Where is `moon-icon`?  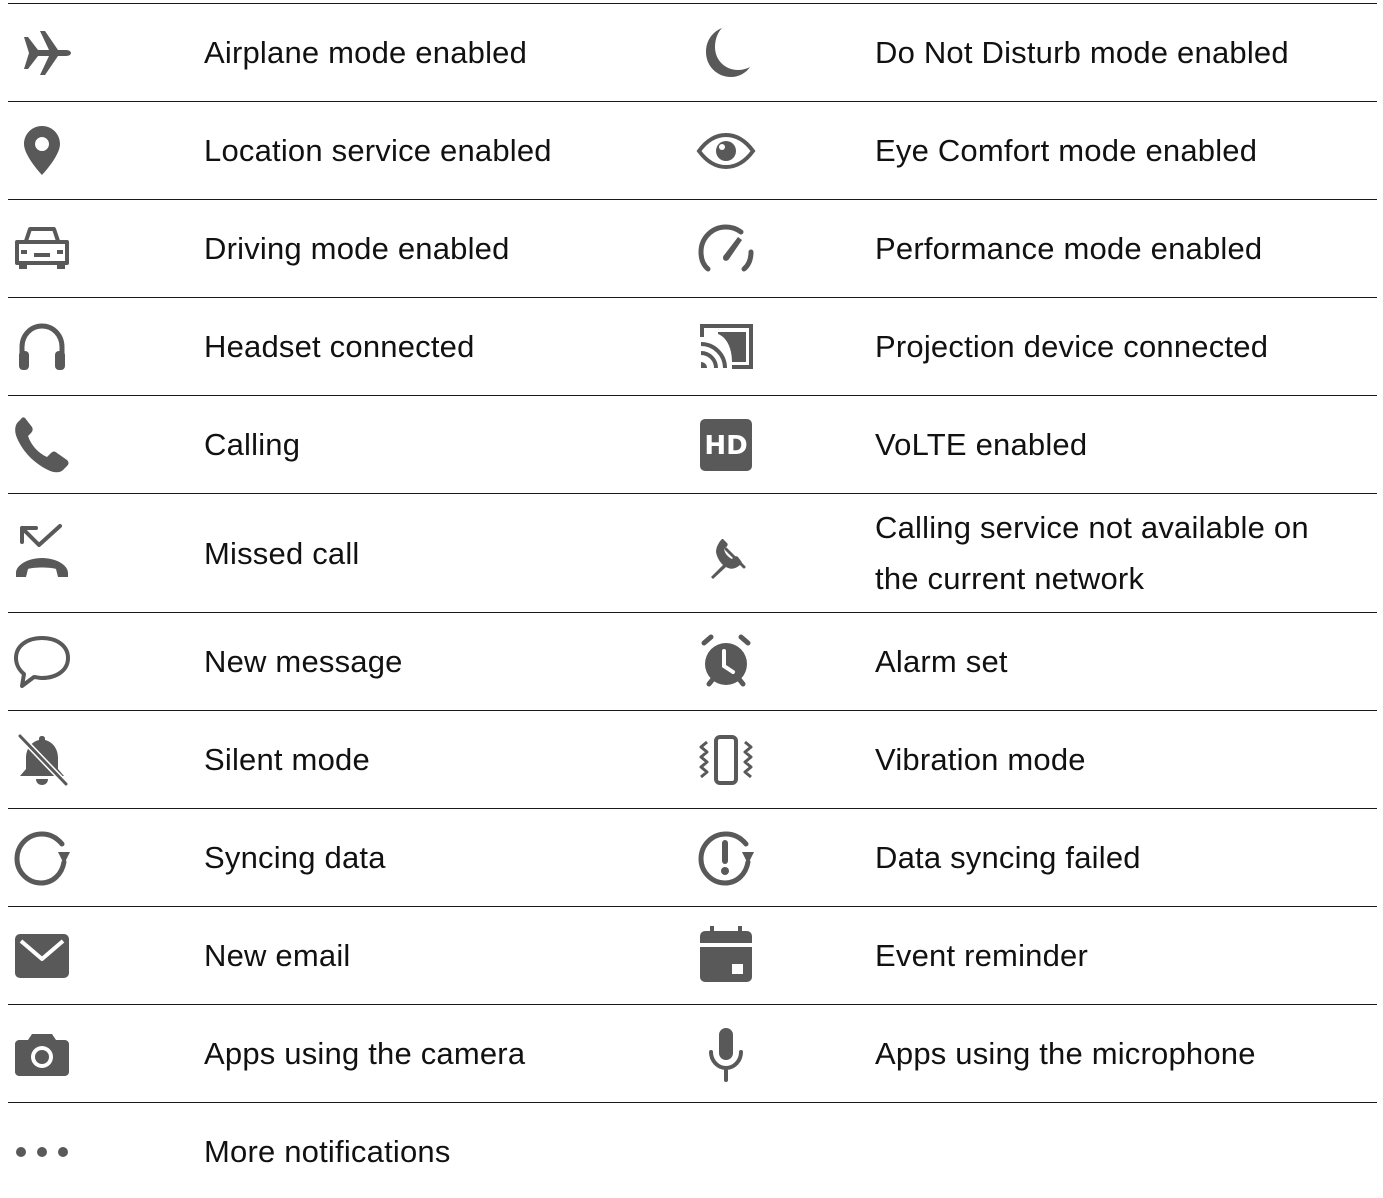
moon-icon is located at coordinates (726, 53).